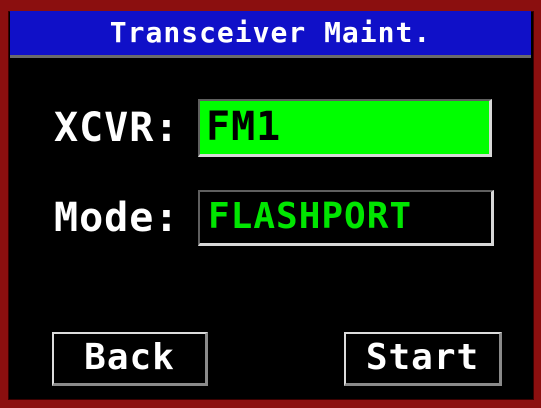  I want to click on xcvr-label: XCVR:, so click(117, 128).